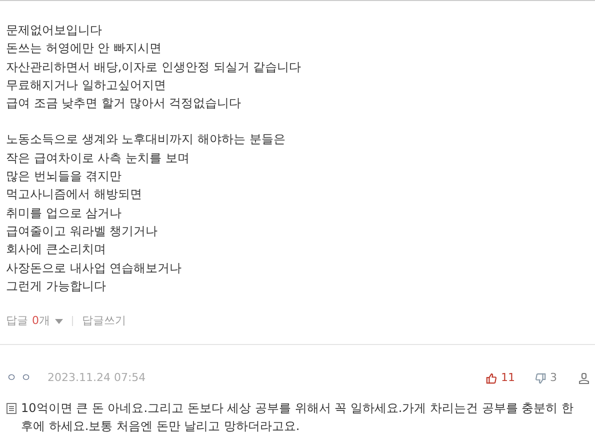 The width and height of the screenshot is (595, 435). What do you see at coordinates (540, 378) in the screenshot?
I see `thumbs-down-icon` at bounding box center [540, 378].